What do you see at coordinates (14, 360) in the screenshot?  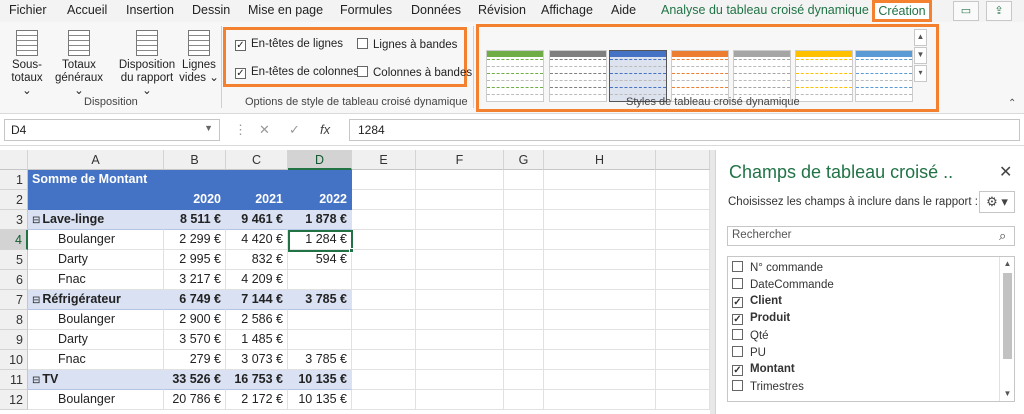 I see `row-header: 10` at bounding box center [14, 360].